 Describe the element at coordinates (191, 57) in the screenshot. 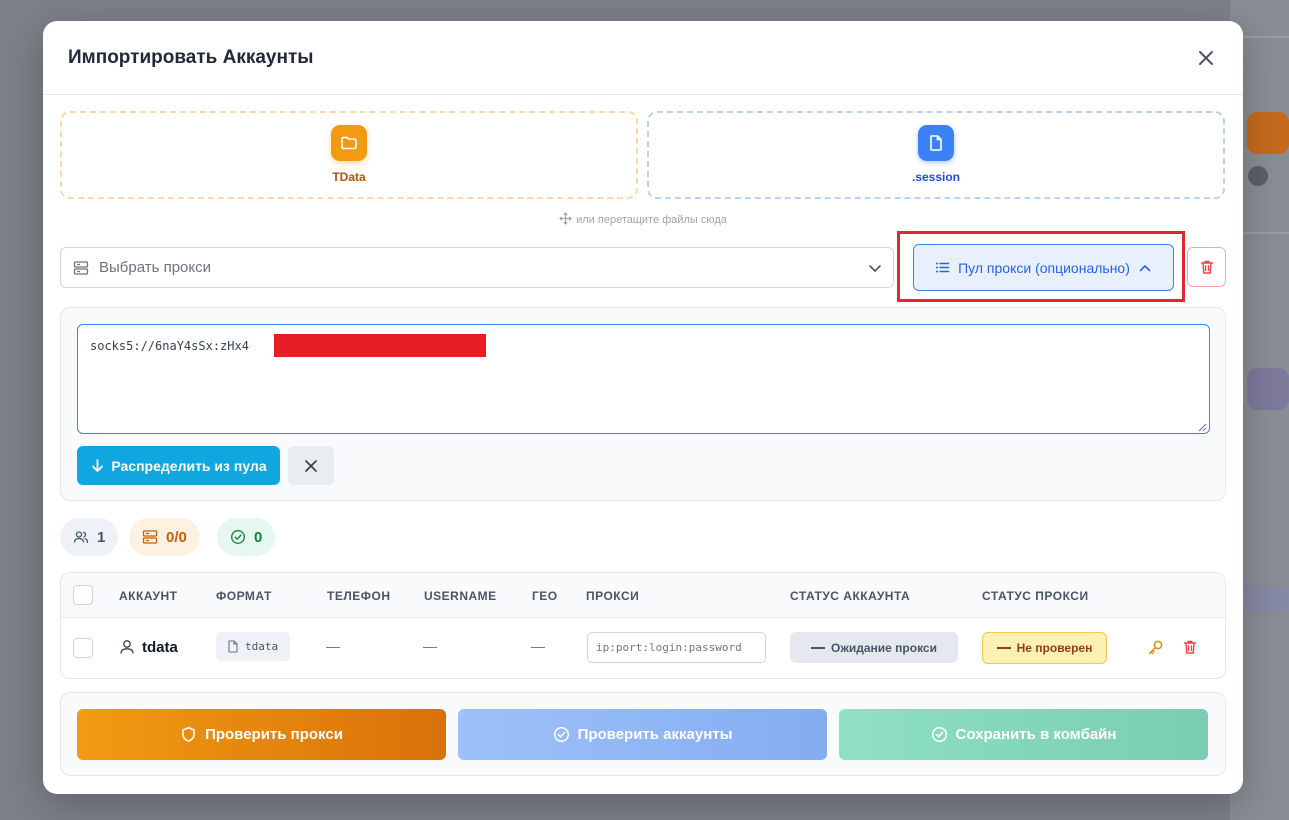

I see `modal-title: Импортировать Аккаунты` at that location.